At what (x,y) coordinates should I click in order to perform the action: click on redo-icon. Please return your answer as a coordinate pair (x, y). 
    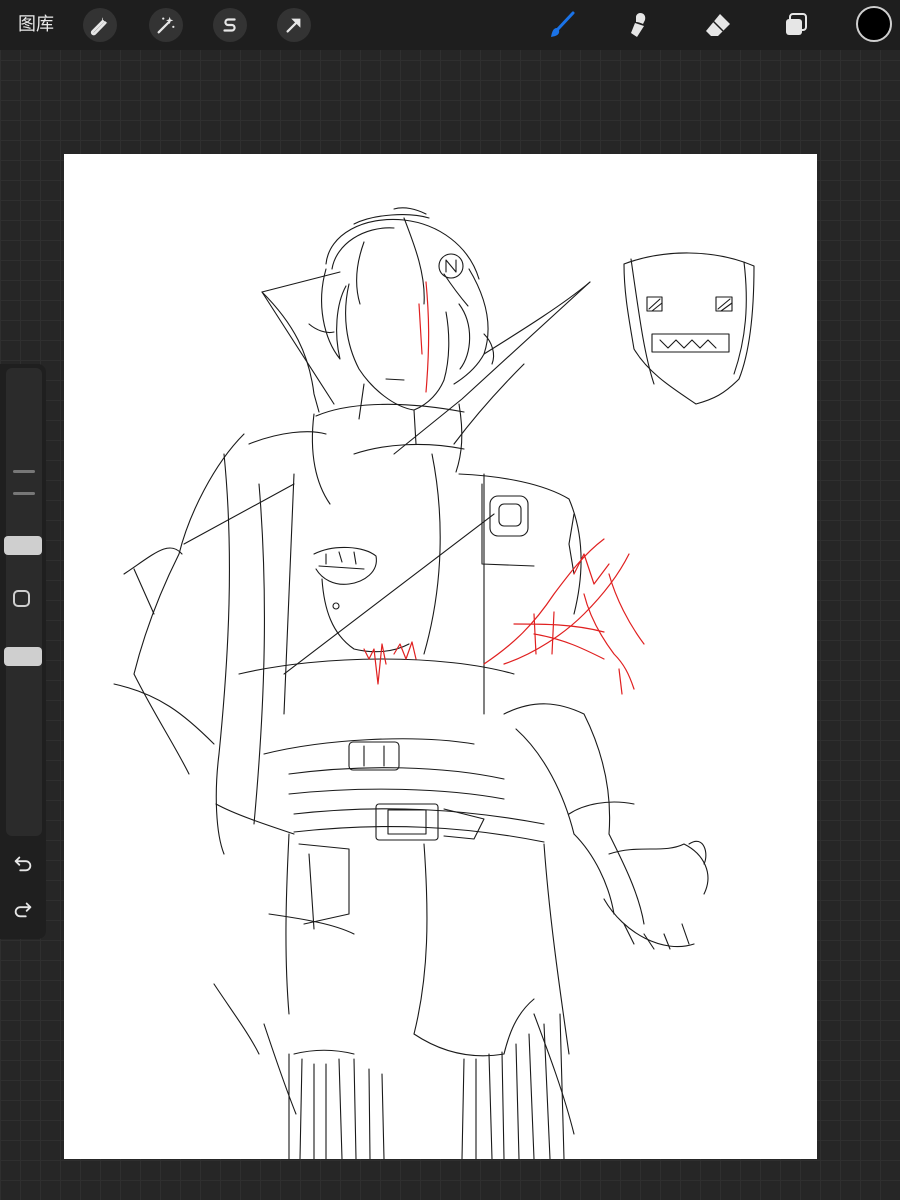
    Looking at the image, I should click on (23, 910).